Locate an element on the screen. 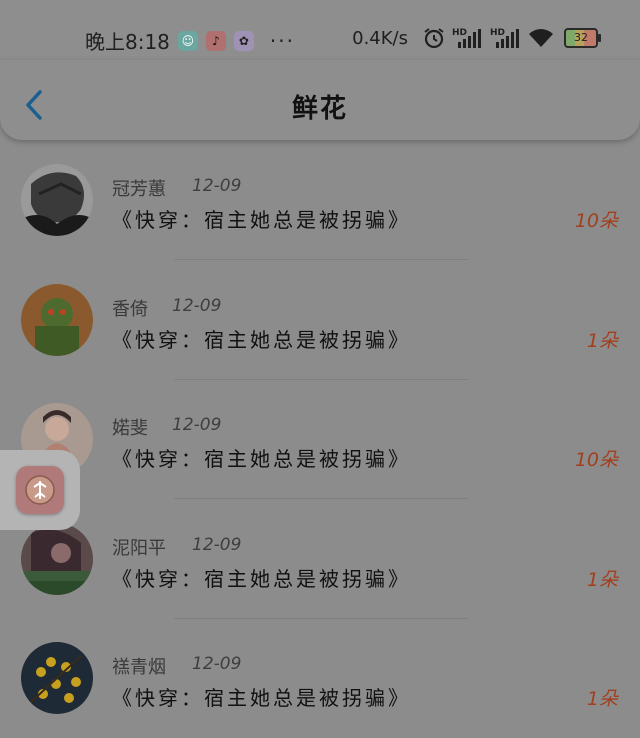  username: 泥阳平 is located at coordinates (139, 548).